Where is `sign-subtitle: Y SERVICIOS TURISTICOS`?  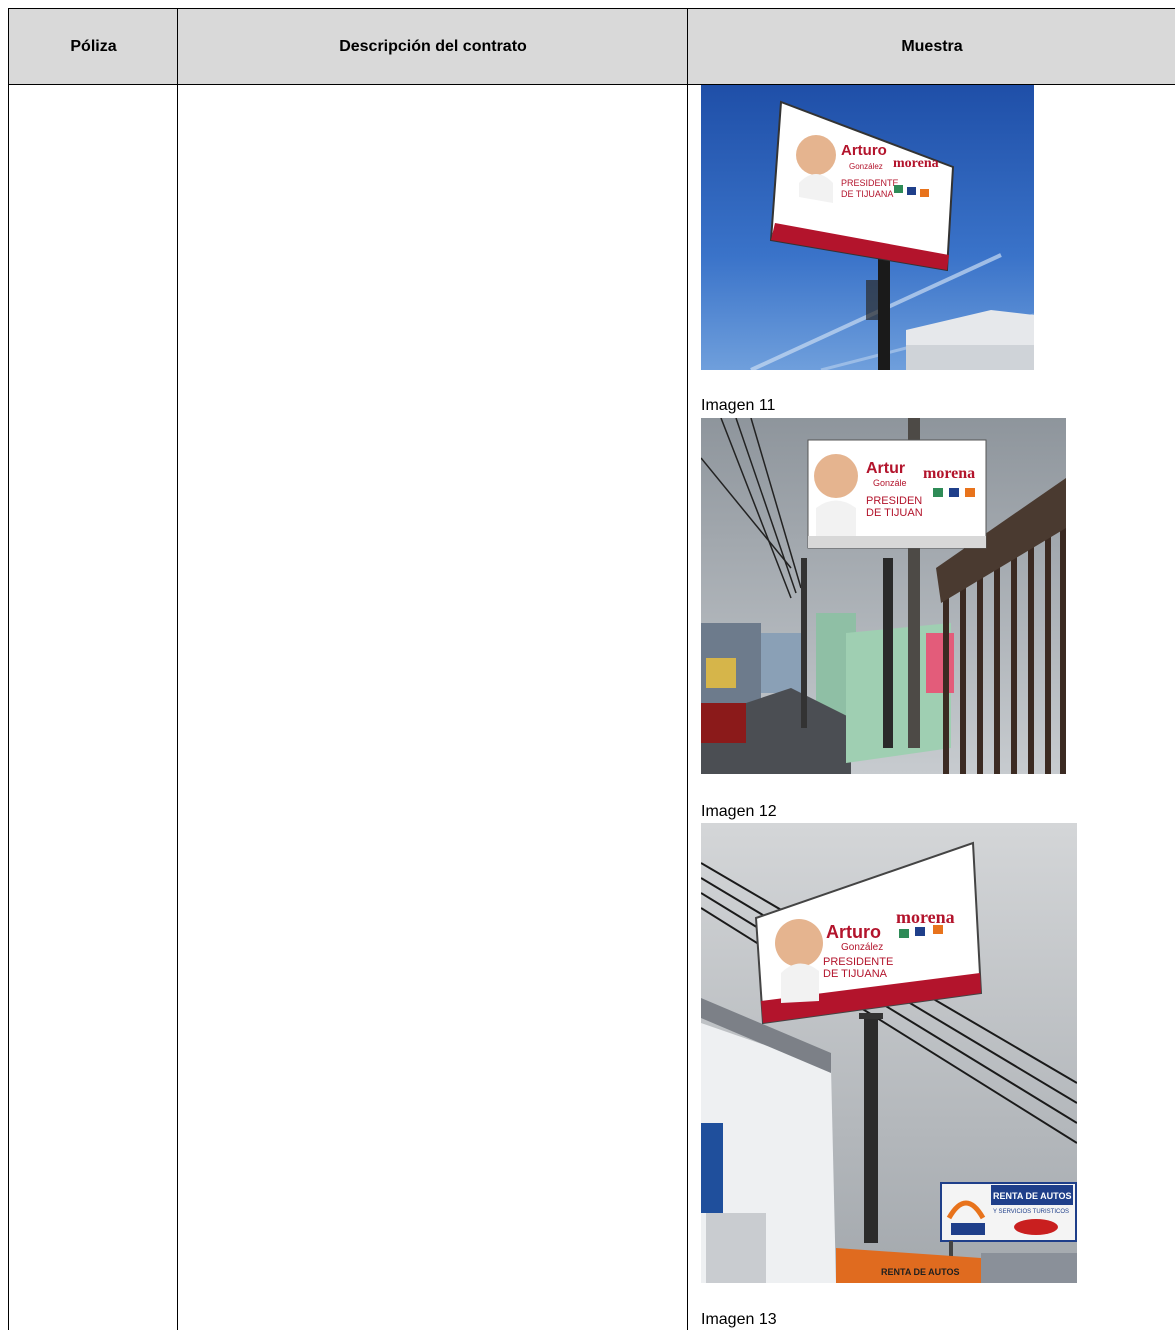 sign-subtitle: Y SERVICIOS TURISTICOS is located at coordinates (1031, 1212).